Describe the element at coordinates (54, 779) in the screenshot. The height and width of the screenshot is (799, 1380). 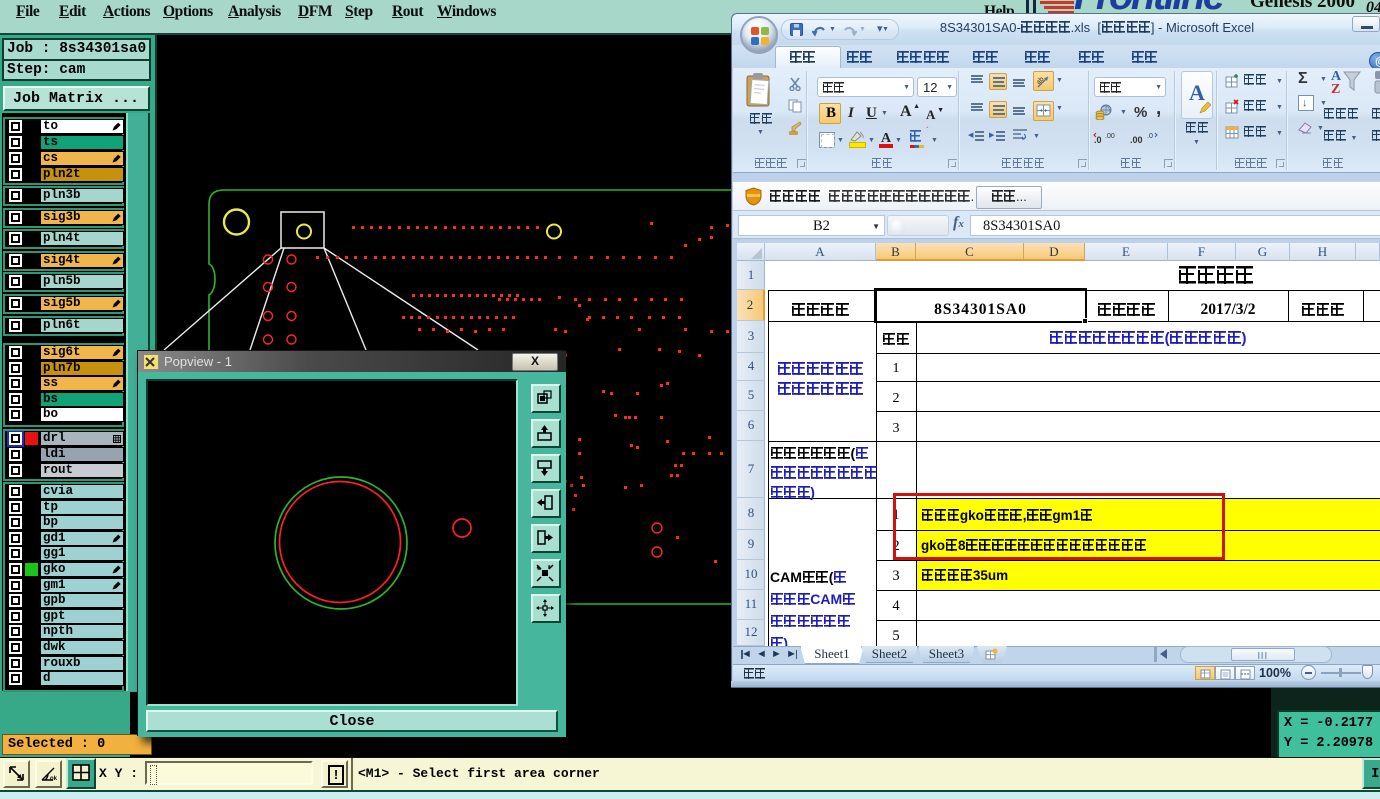
I see `svg-text: ok` at that location.